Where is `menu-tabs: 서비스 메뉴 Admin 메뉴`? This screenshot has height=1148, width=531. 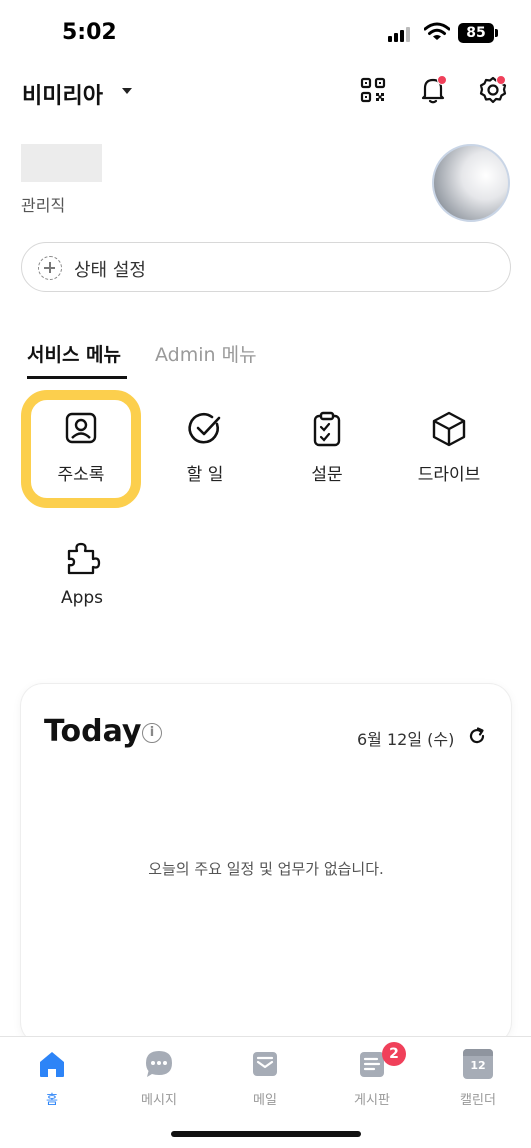
menu-tabs: 서비스 메뉴 Admin 메뉴 is located at coordinates (265, 358).